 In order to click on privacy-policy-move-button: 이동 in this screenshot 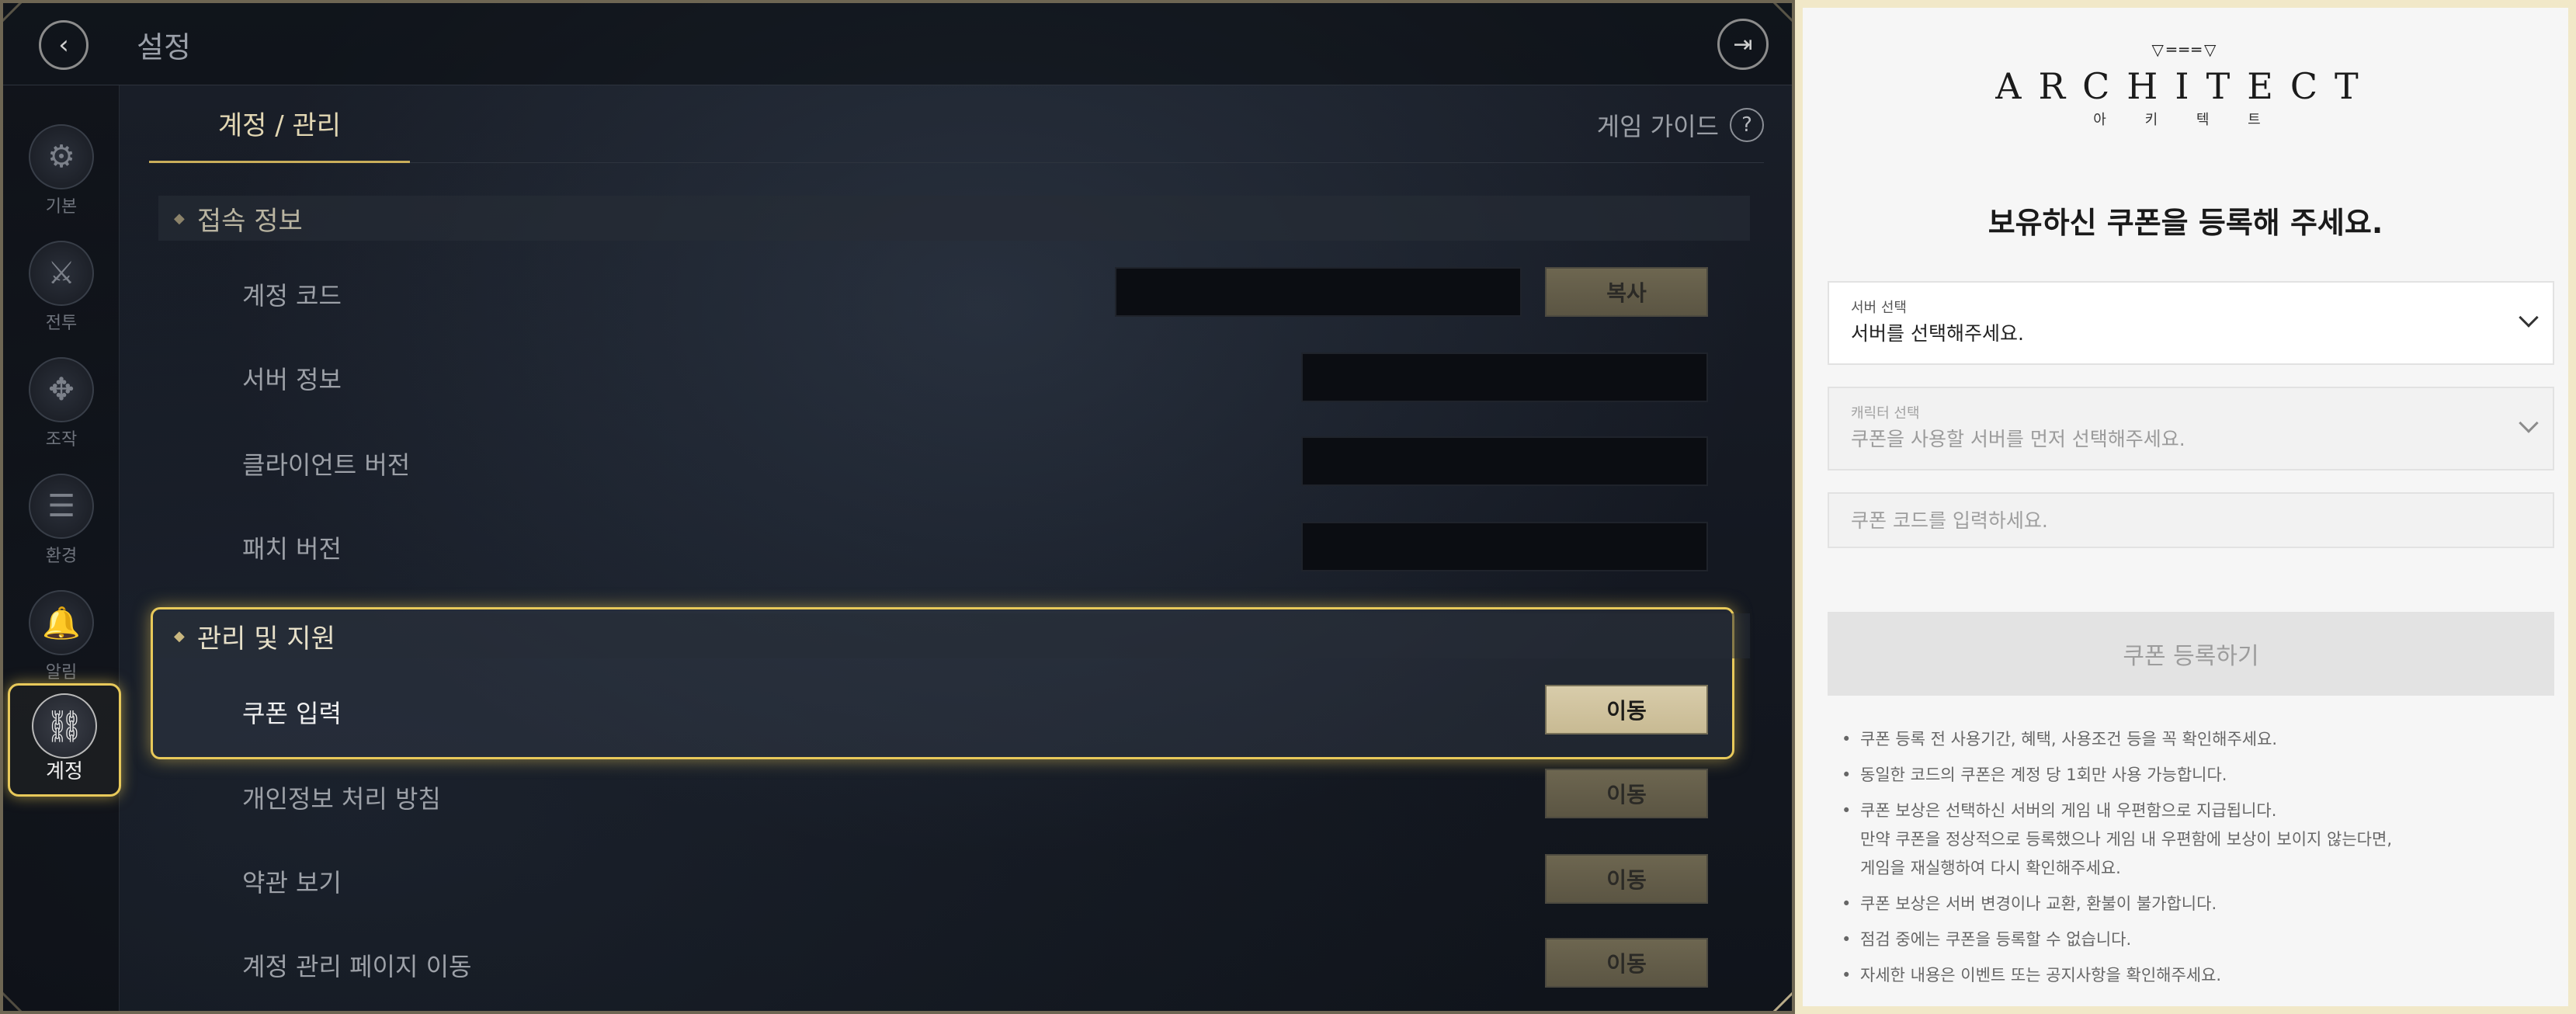, I will do `click(1626, 793)`.